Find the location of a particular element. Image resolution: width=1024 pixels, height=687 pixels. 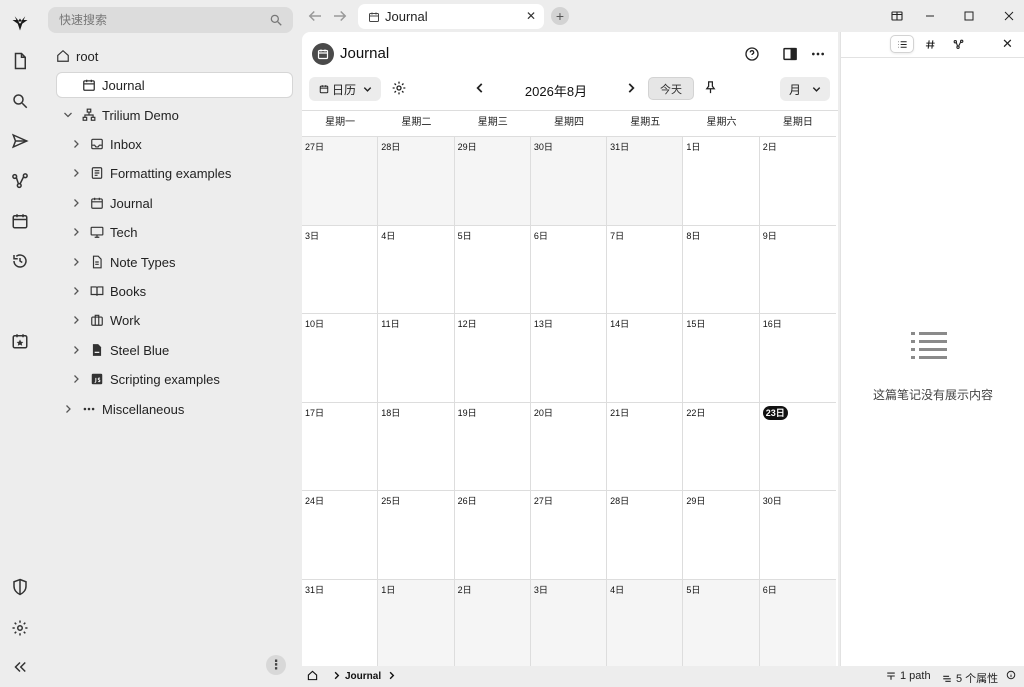

close-pane-icon: ✕ is located at coordinates (1007, 44).